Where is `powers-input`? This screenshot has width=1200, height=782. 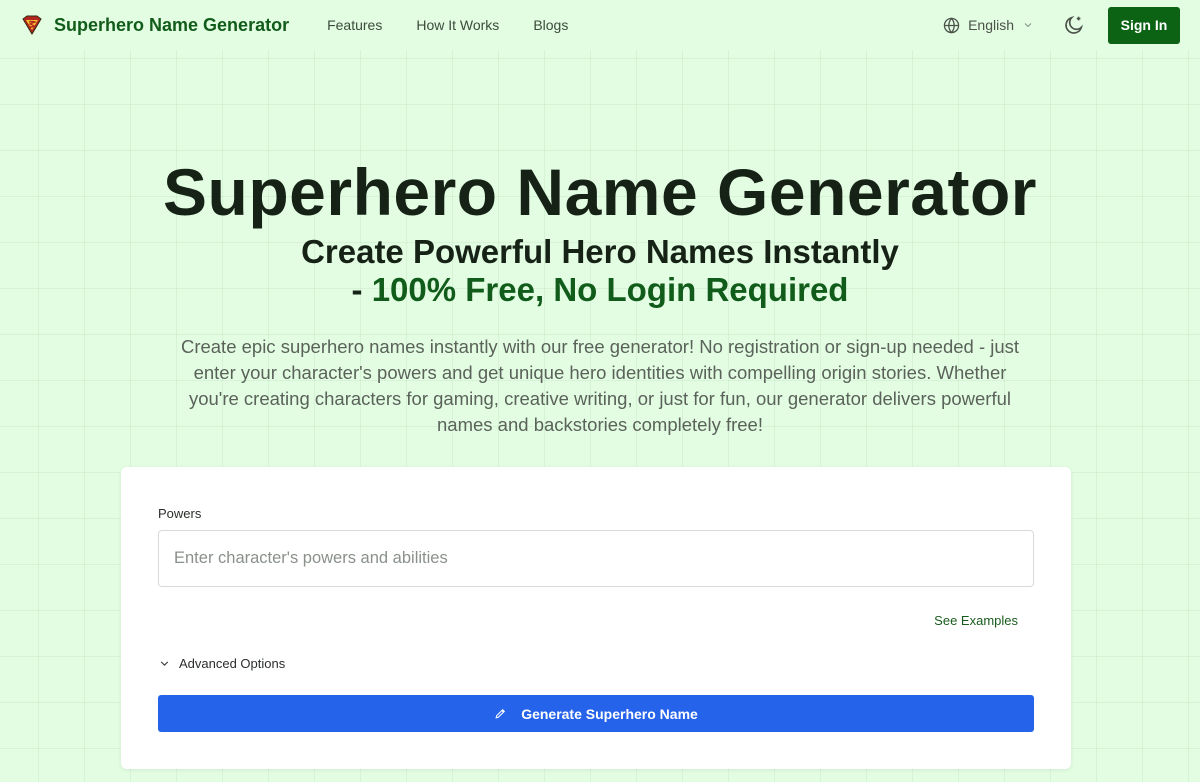
powers-input is located at coordinates (596, 558).